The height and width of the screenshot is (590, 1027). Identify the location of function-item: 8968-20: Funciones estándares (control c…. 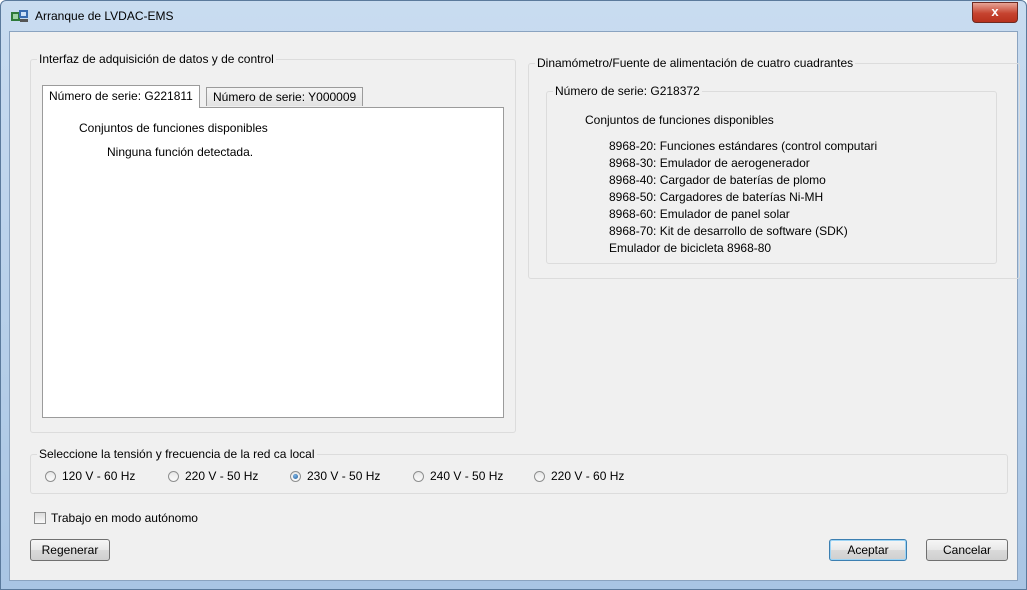
(743, 146).